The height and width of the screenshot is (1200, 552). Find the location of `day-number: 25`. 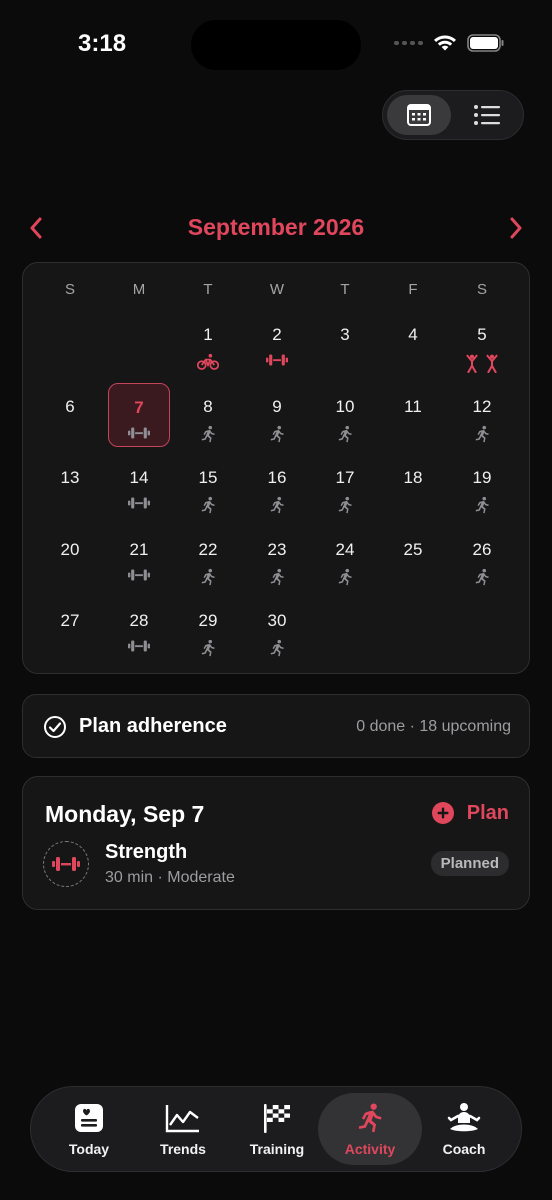

day-number: 25 is located at coordinates (413, 549).